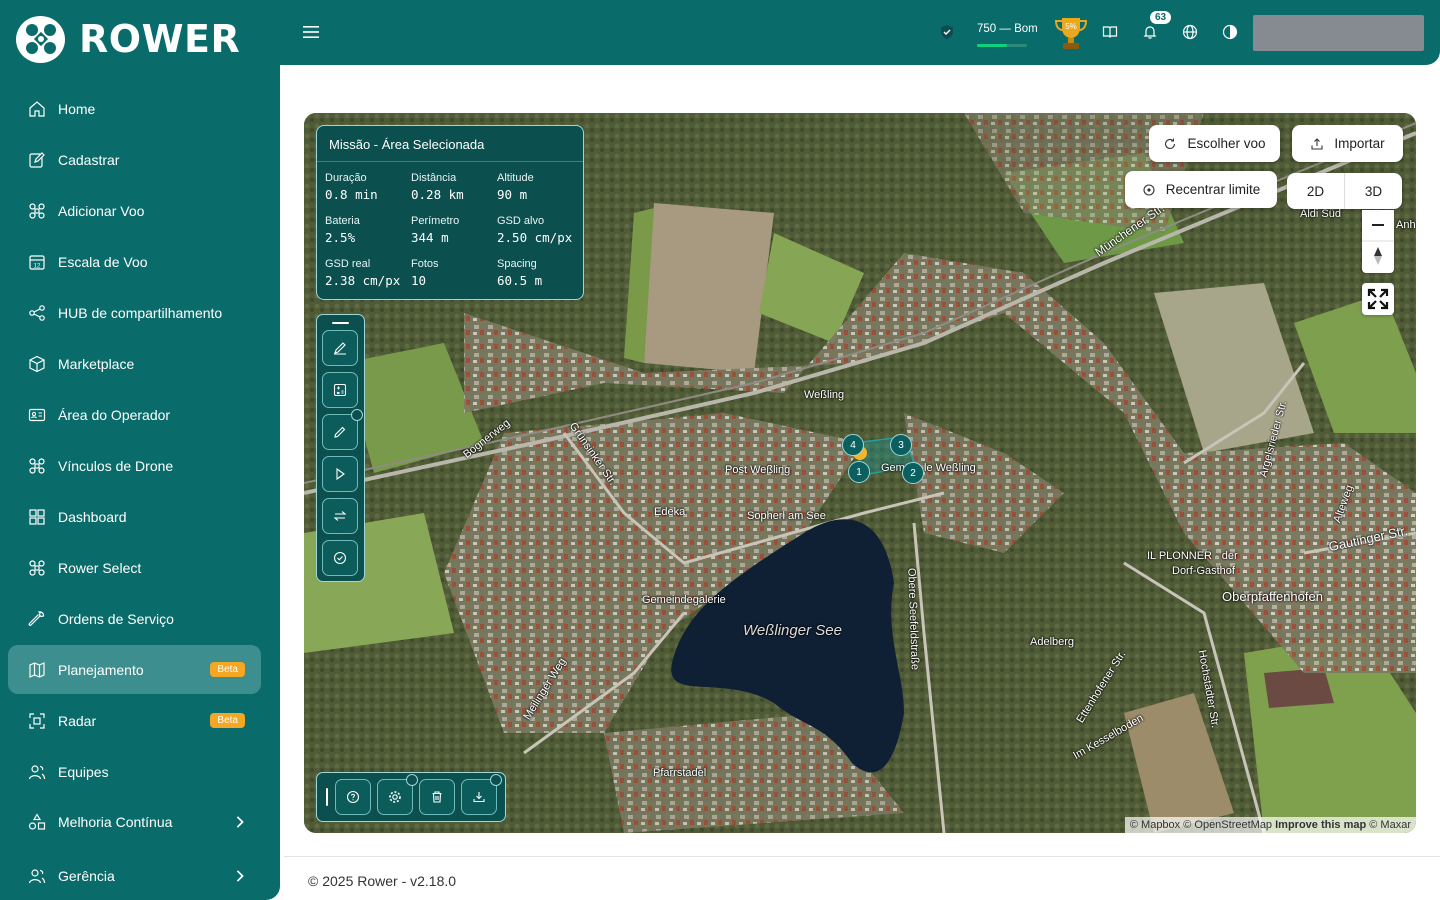  I want to click on compass-icon, so click(1378, 256).